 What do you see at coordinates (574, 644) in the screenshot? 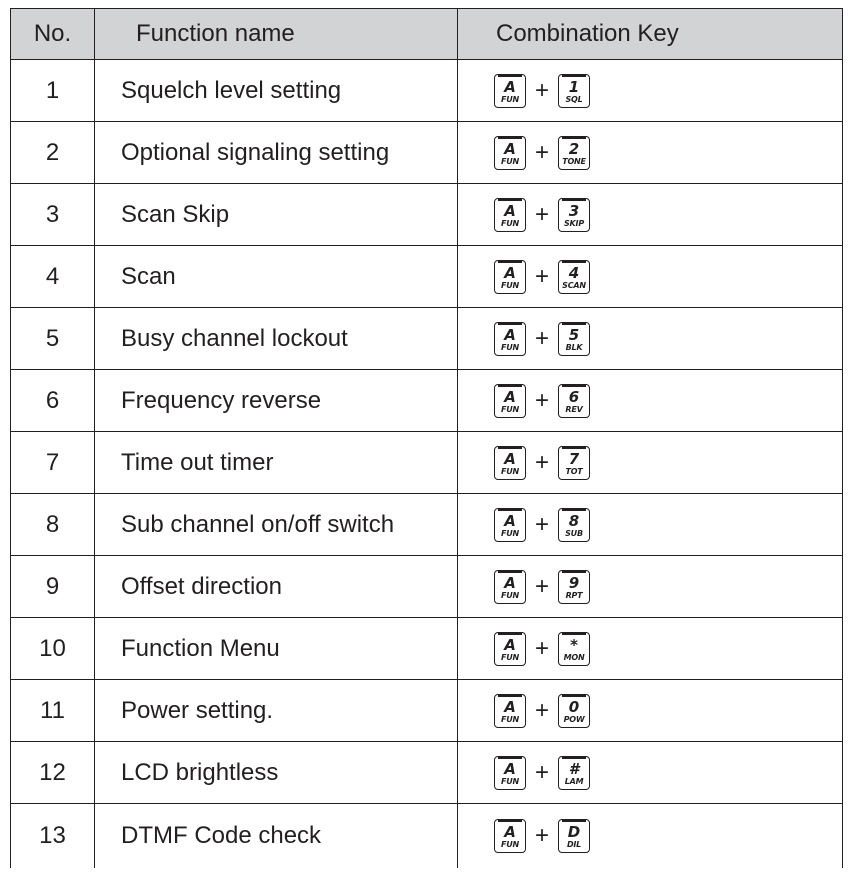
I see `function-key-main: *` at bounding box center [574, 644].